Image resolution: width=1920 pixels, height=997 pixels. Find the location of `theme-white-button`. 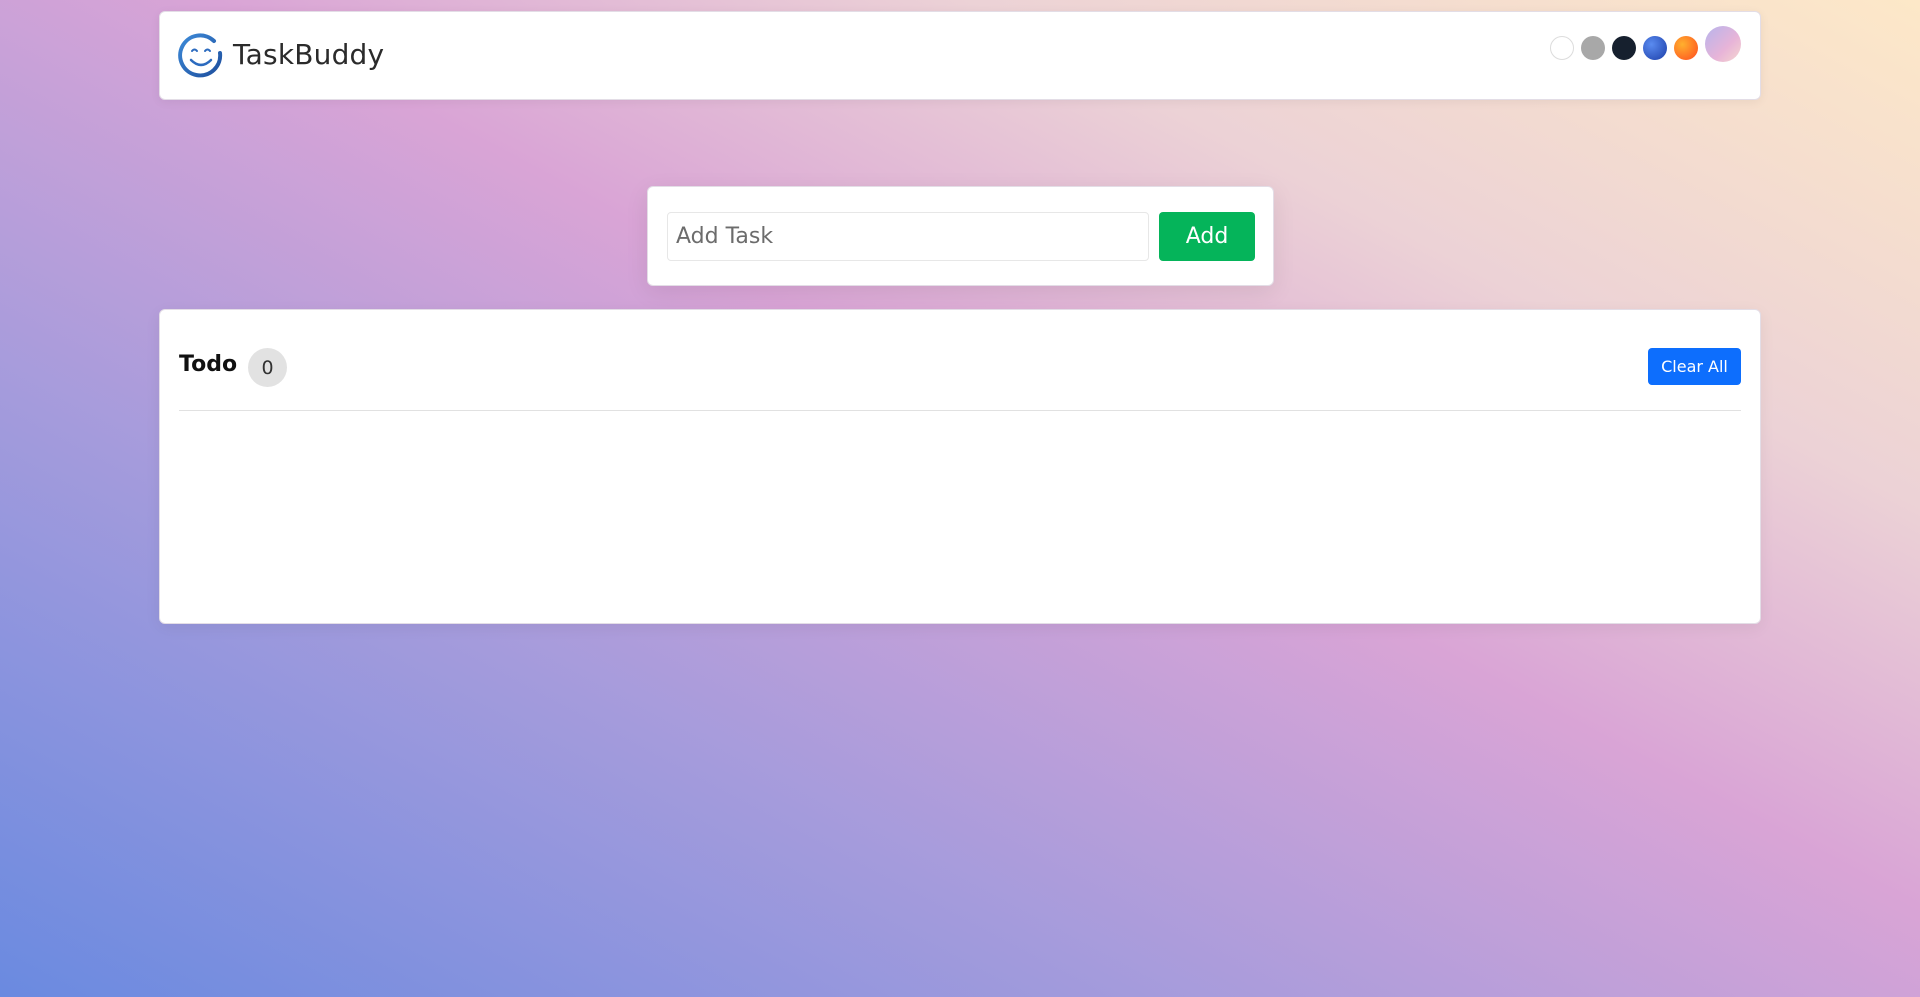

theme-white-button is located at coordinates (1562, 48).